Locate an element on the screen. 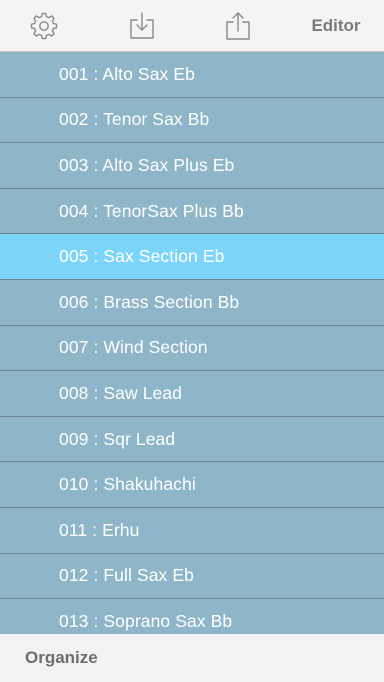 The image size is (384, 682). share-icon is located at coordinates (238, 26).